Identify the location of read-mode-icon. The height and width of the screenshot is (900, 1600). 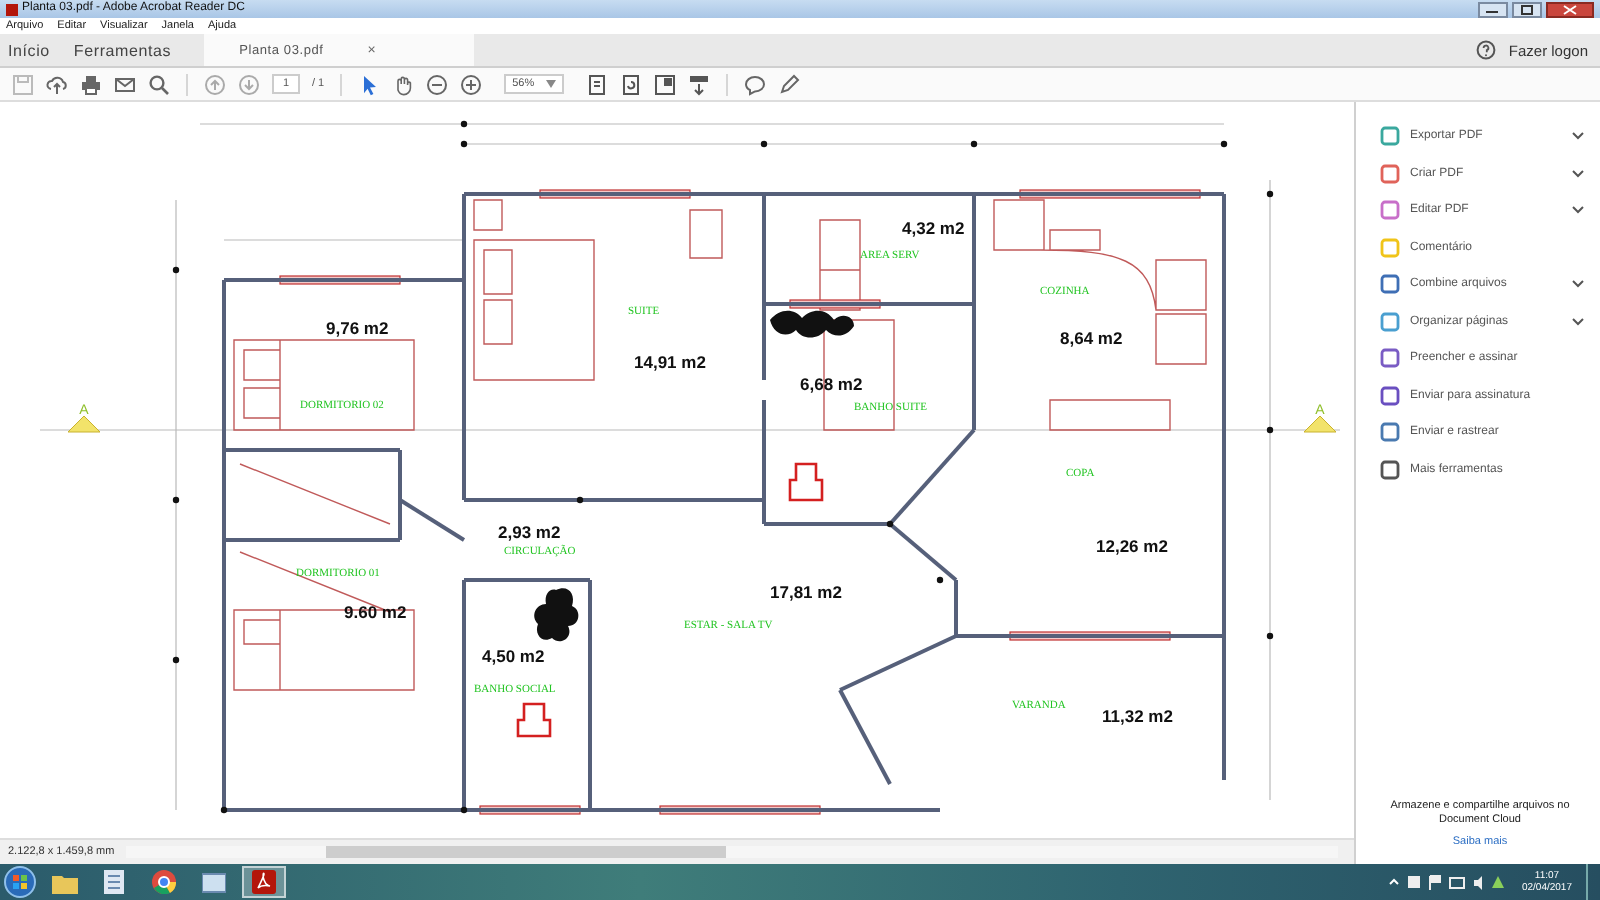
(699, 84).